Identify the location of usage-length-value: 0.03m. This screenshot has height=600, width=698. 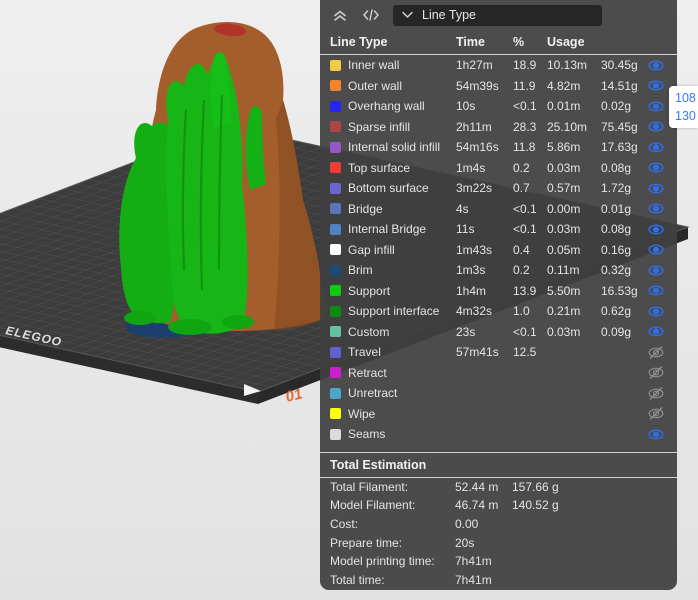
(564, 229).